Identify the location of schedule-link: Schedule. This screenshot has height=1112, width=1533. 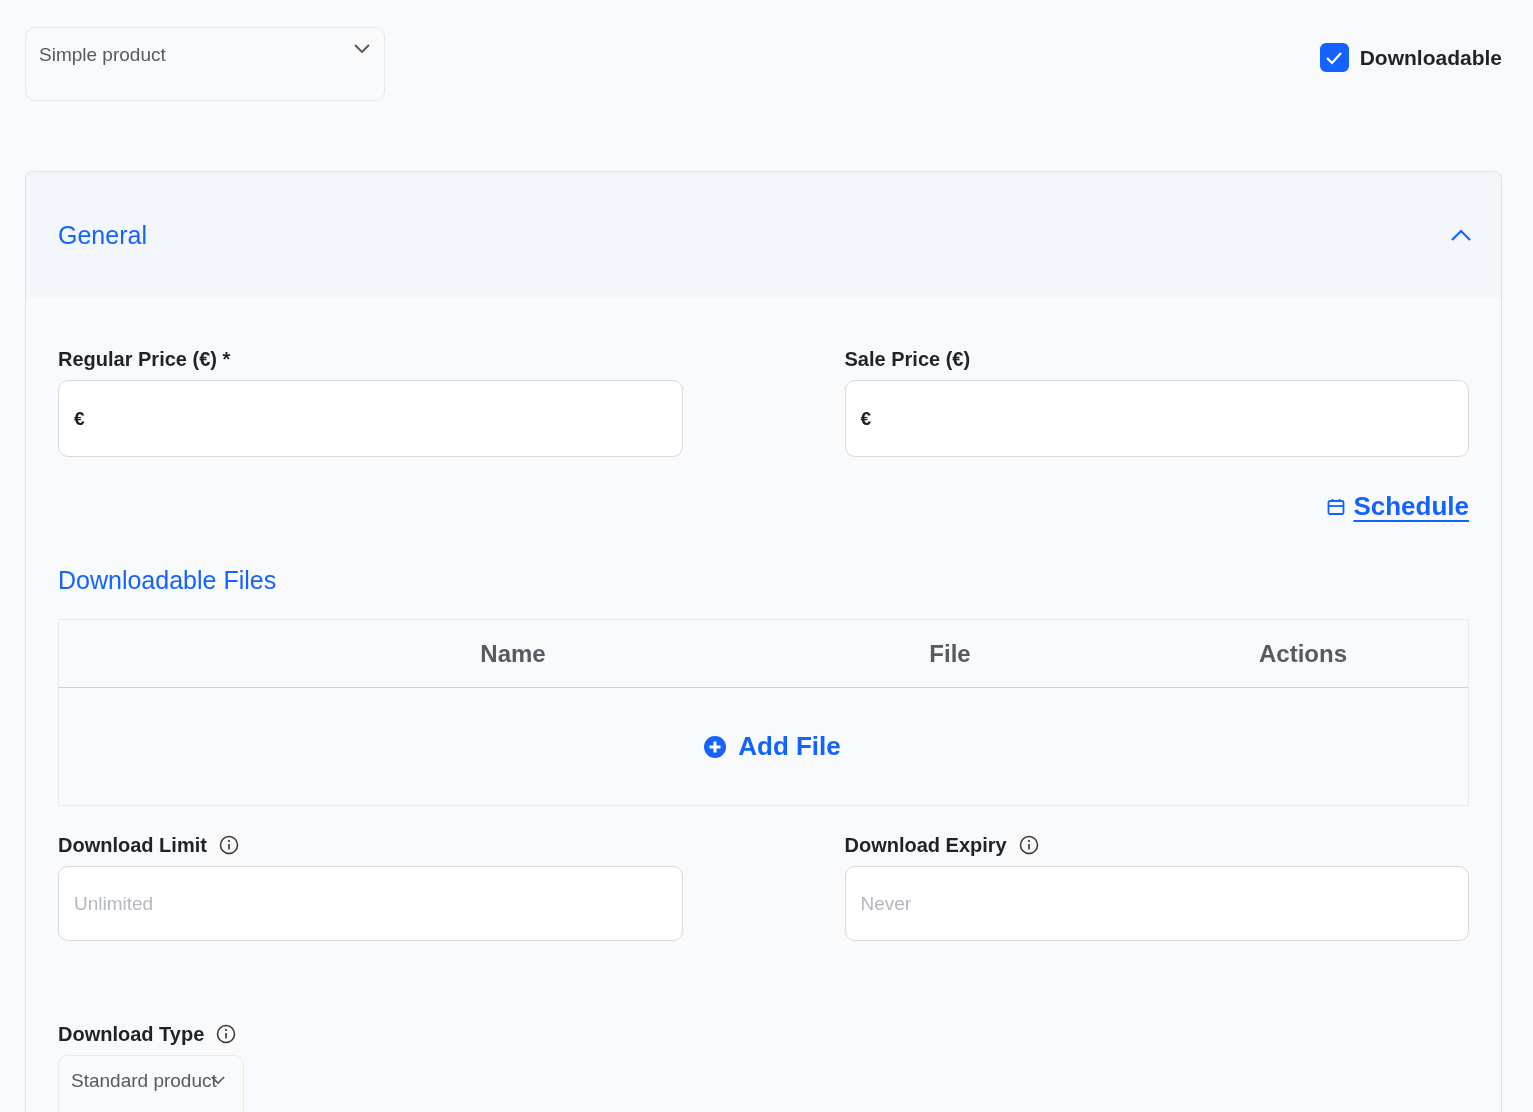
(1398, 506).